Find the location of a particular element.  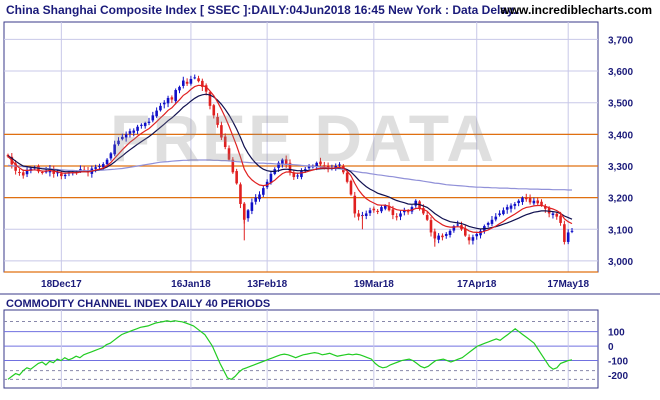

price-x-tick-label: 18Dec17 is located at coordinates (61, 284).